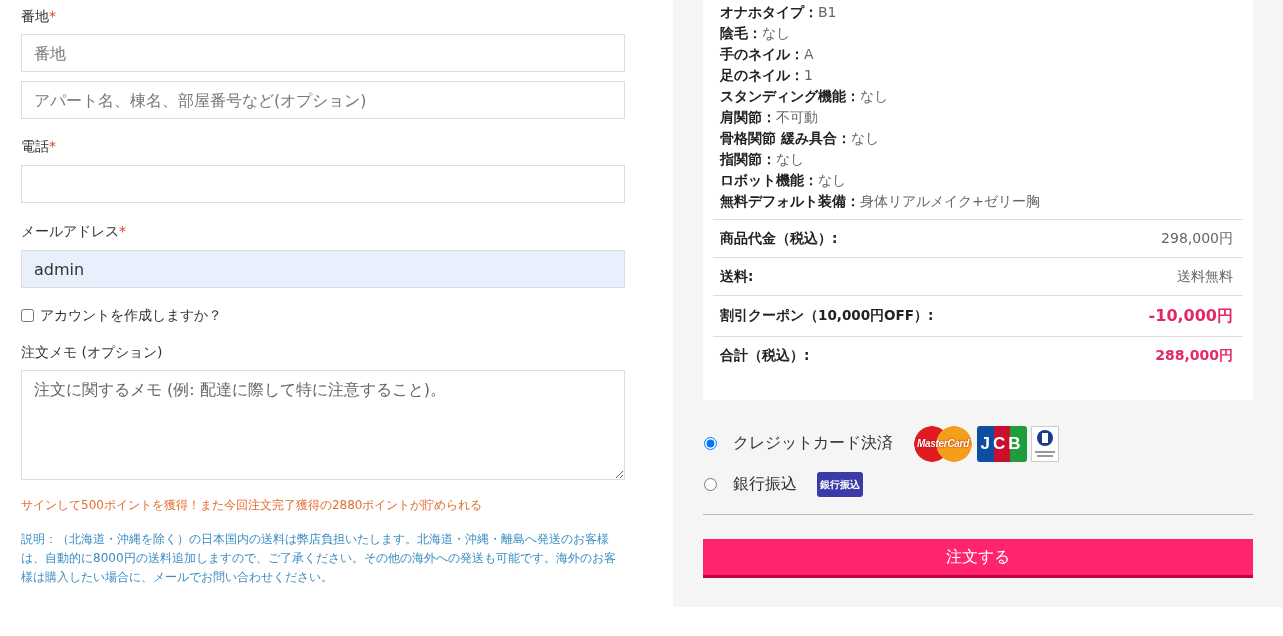 Image resolution: width=1283 pixels, height=636 pixels. Describe the element at coordinates (840, 484) in the screenshot. I see `bank-transfer-badge: 銀行振込` at that location.